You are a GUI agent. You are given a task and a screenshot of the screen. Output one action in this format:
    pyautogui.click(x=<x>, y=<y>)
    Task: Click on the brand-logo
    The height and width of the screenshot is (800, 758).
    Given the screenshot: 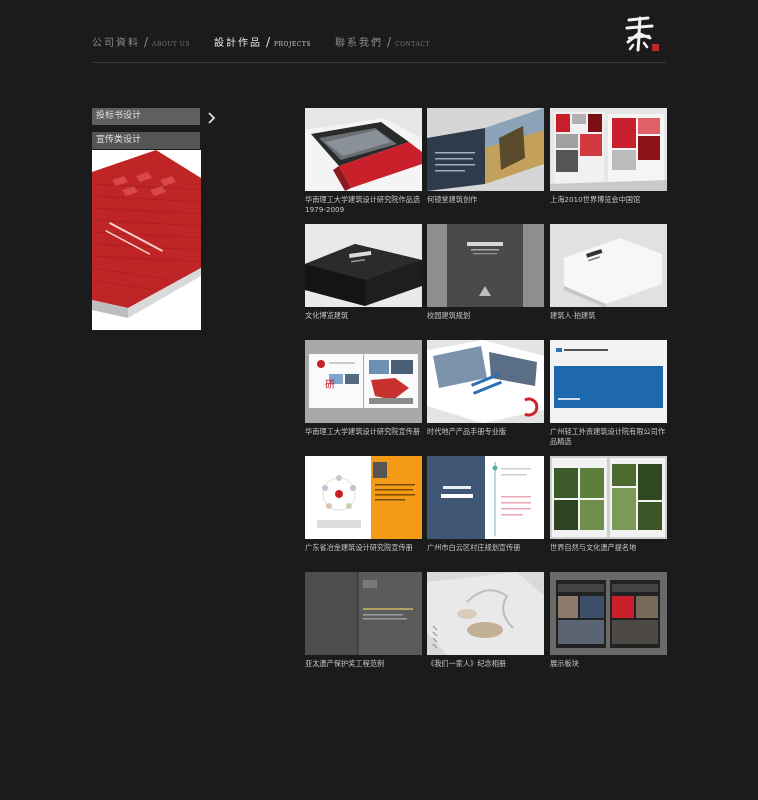 What is the action you would take?
    pyautogui.click(x=642, y=34)
    